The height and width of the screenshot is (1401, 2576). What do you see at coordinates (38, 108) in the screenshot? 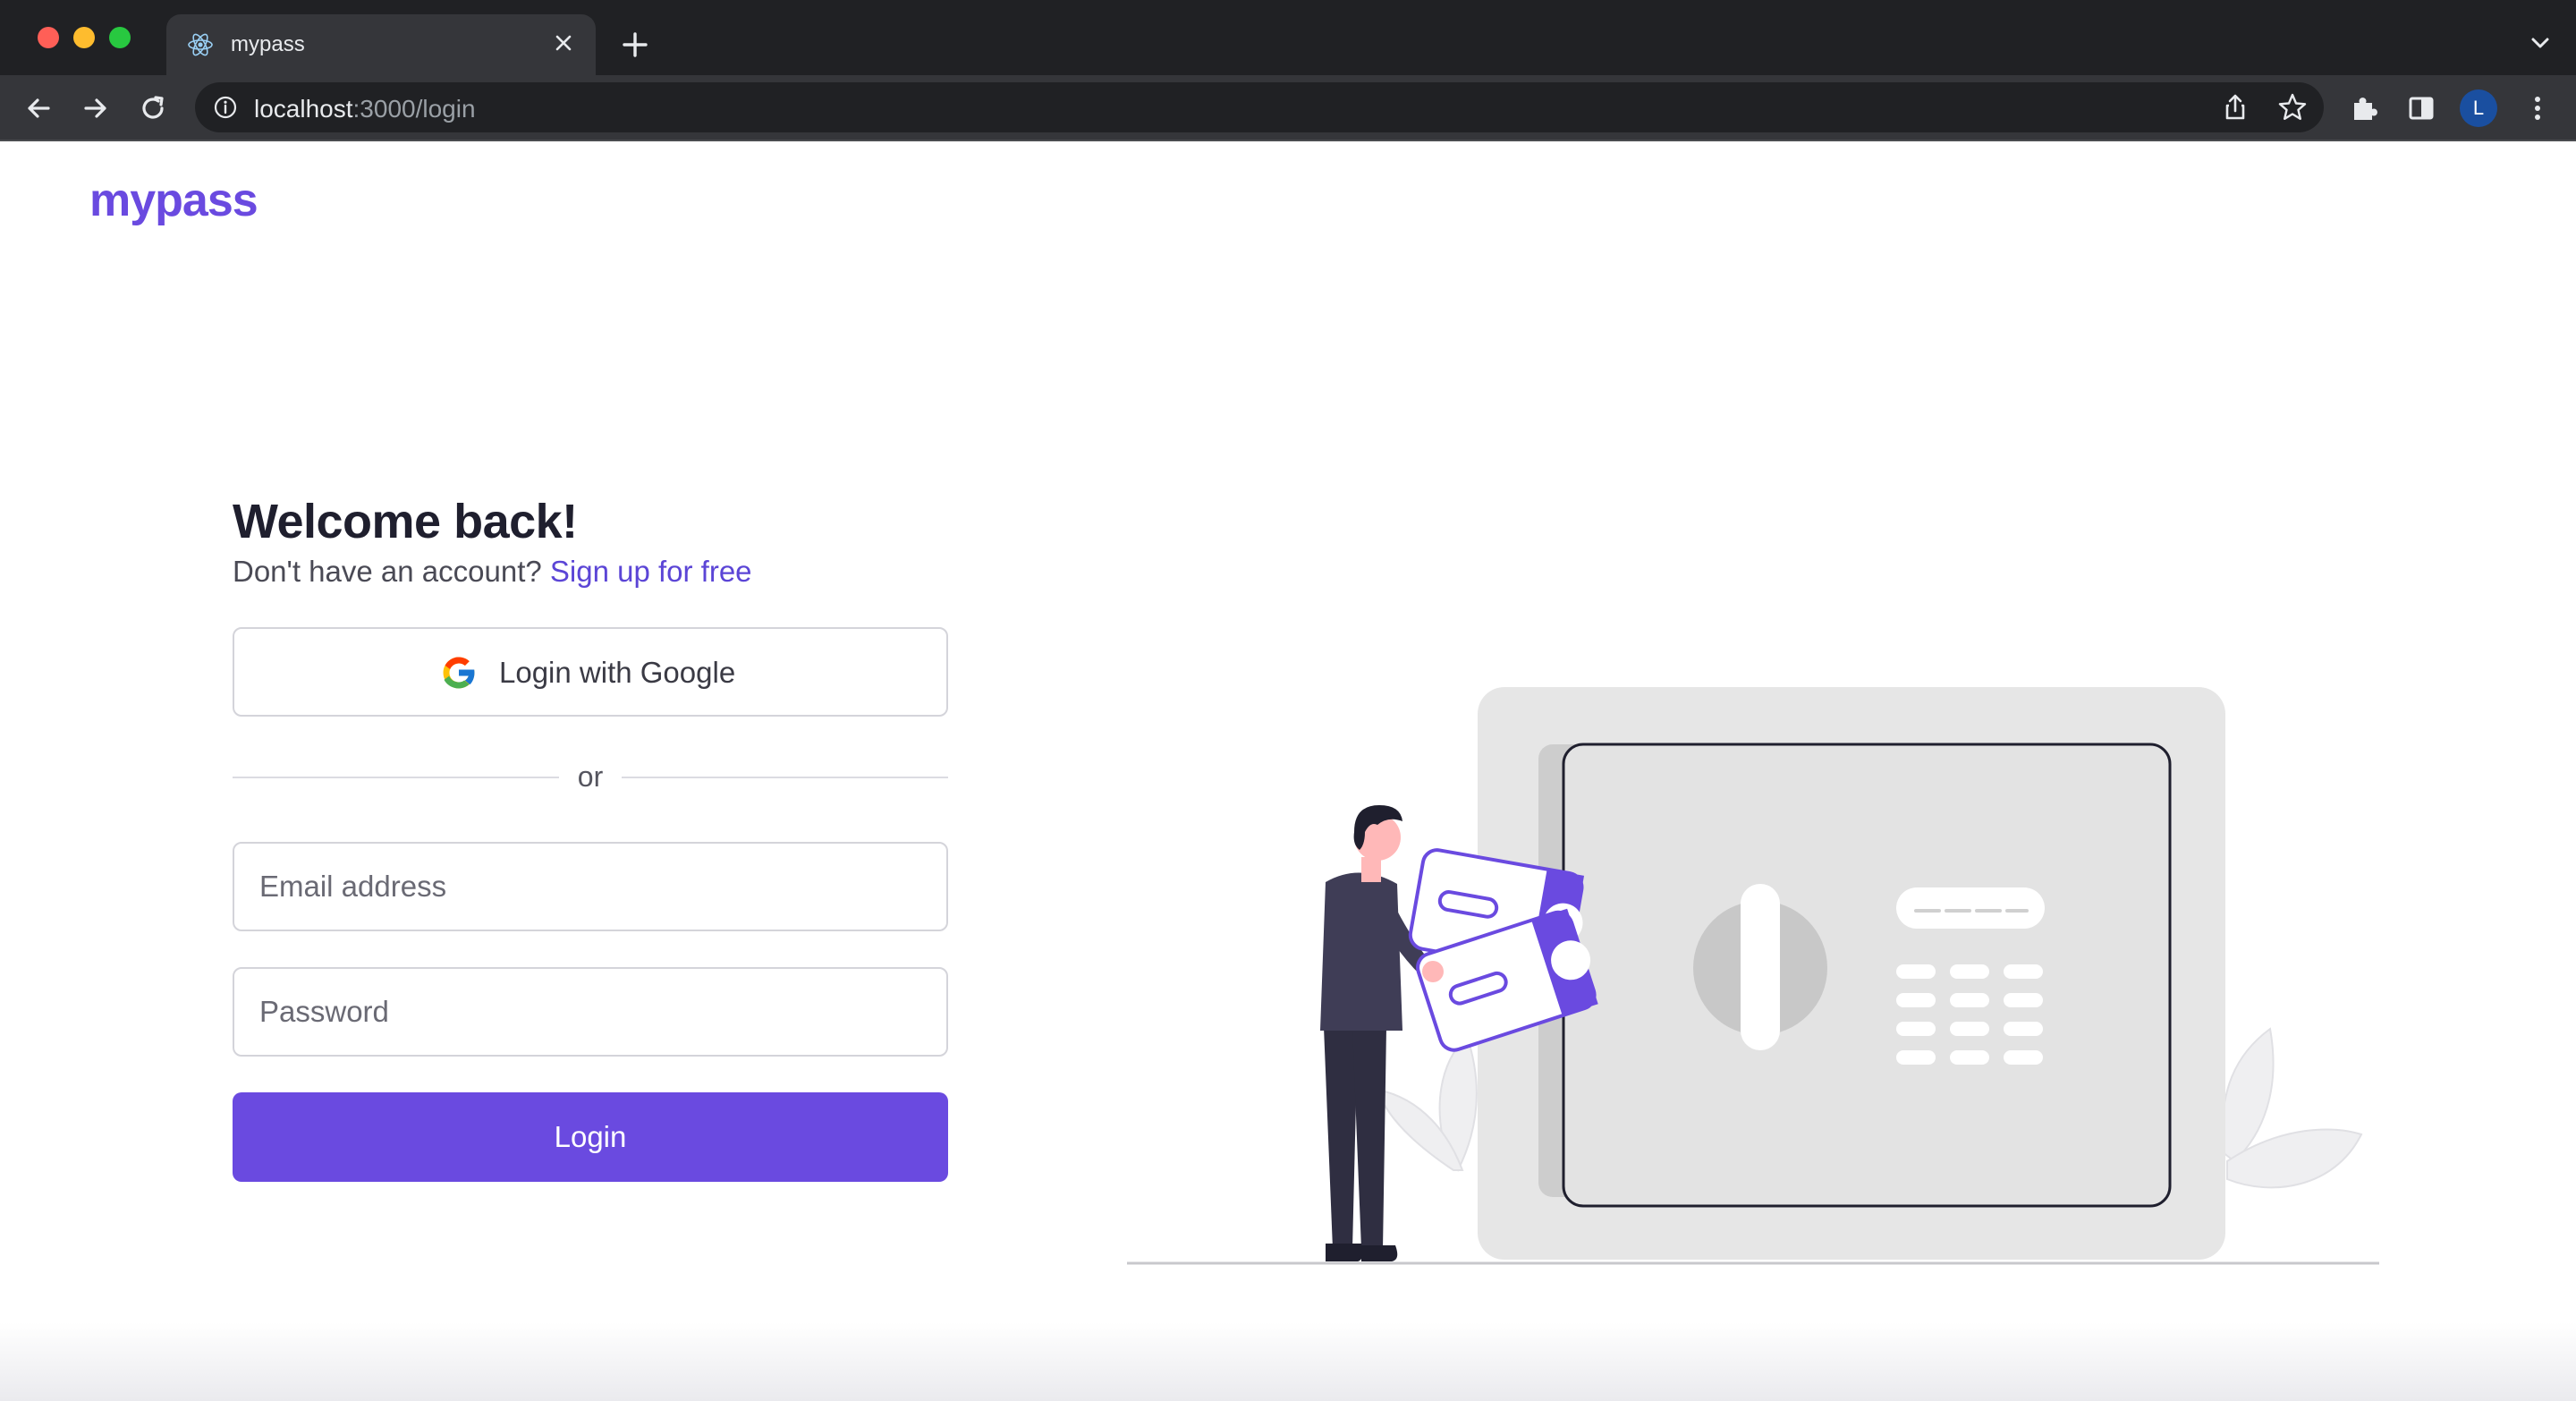
I see `back-arrow-icon` at bounding box center [38, 108].